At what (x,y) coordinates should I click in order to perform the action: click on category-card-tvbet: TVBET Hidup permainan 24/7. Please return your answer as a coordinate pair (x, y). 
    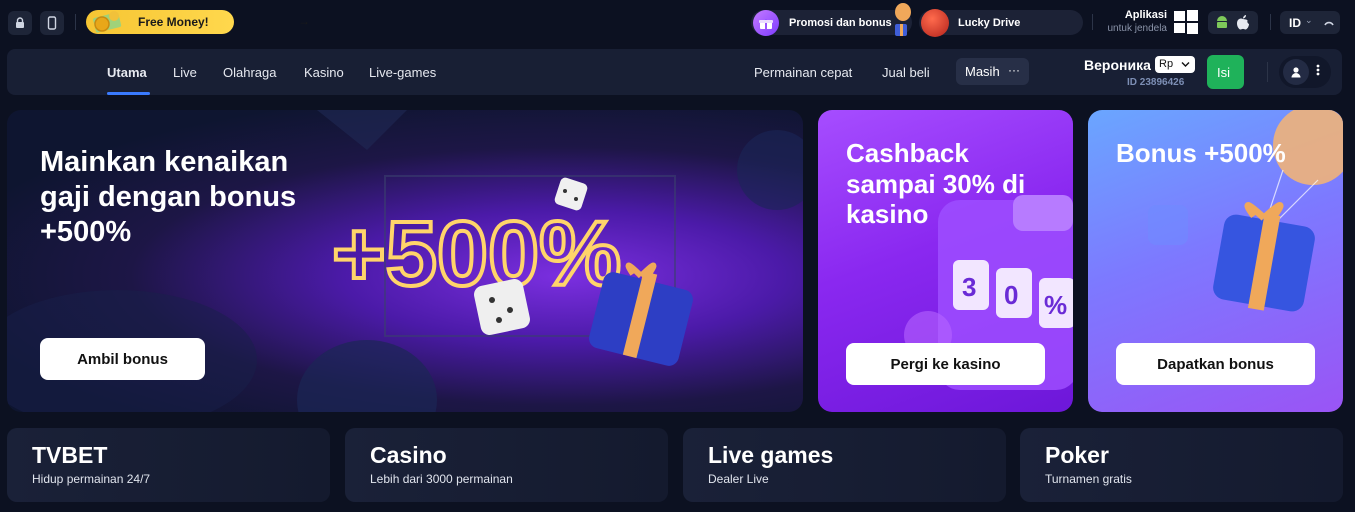
    Looking at the image, I should click on (168, 465).